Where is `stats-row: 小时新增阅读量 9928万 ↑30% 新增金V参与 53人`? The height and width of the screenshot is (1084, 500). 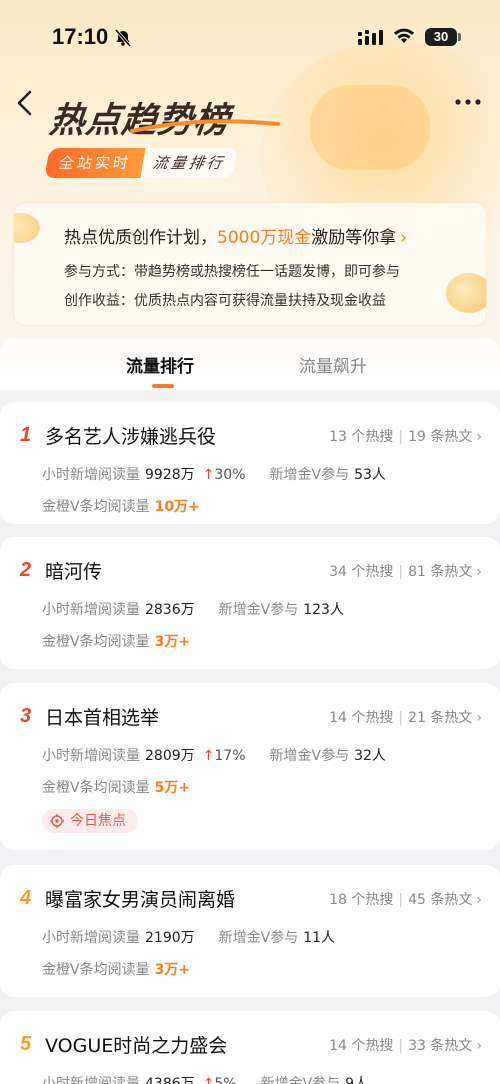 stats-row: 小时新增阅读量 9928万 ↑30% 新增金V参与 53人 is located at coordinates (214, 474).